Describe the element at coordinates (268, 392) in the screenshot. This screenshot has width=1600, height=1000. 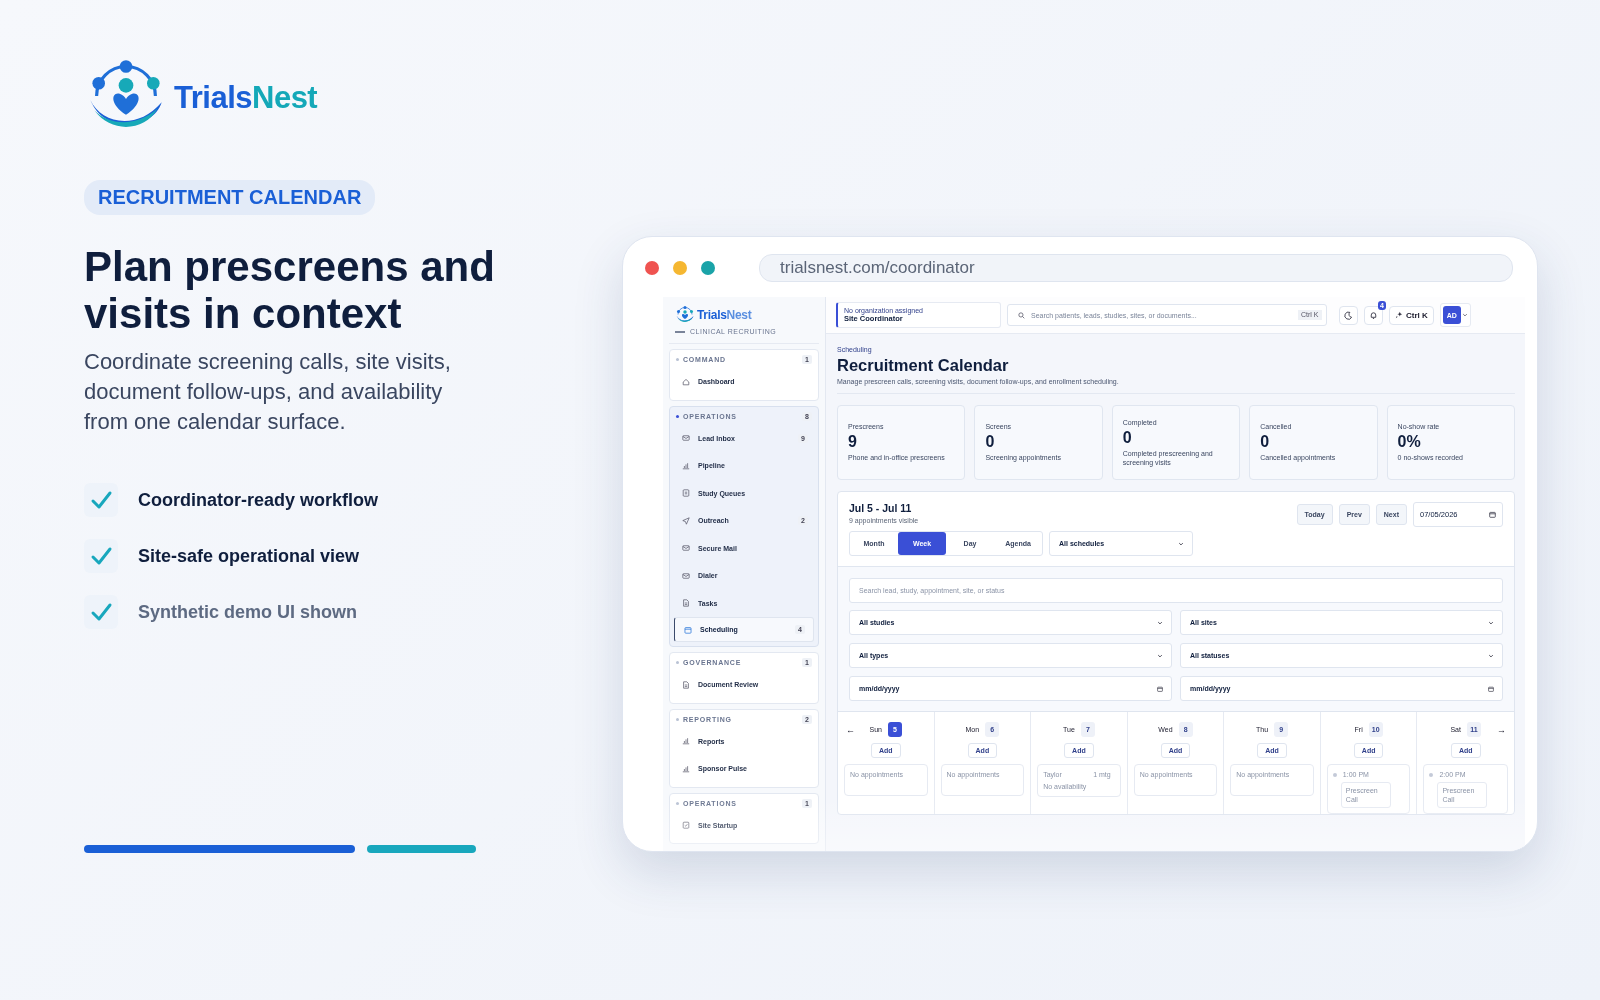
I see `intro-text: Coordinate screening calls, site visits, document follow-ups, and availability from one calendar surface.` at that location.